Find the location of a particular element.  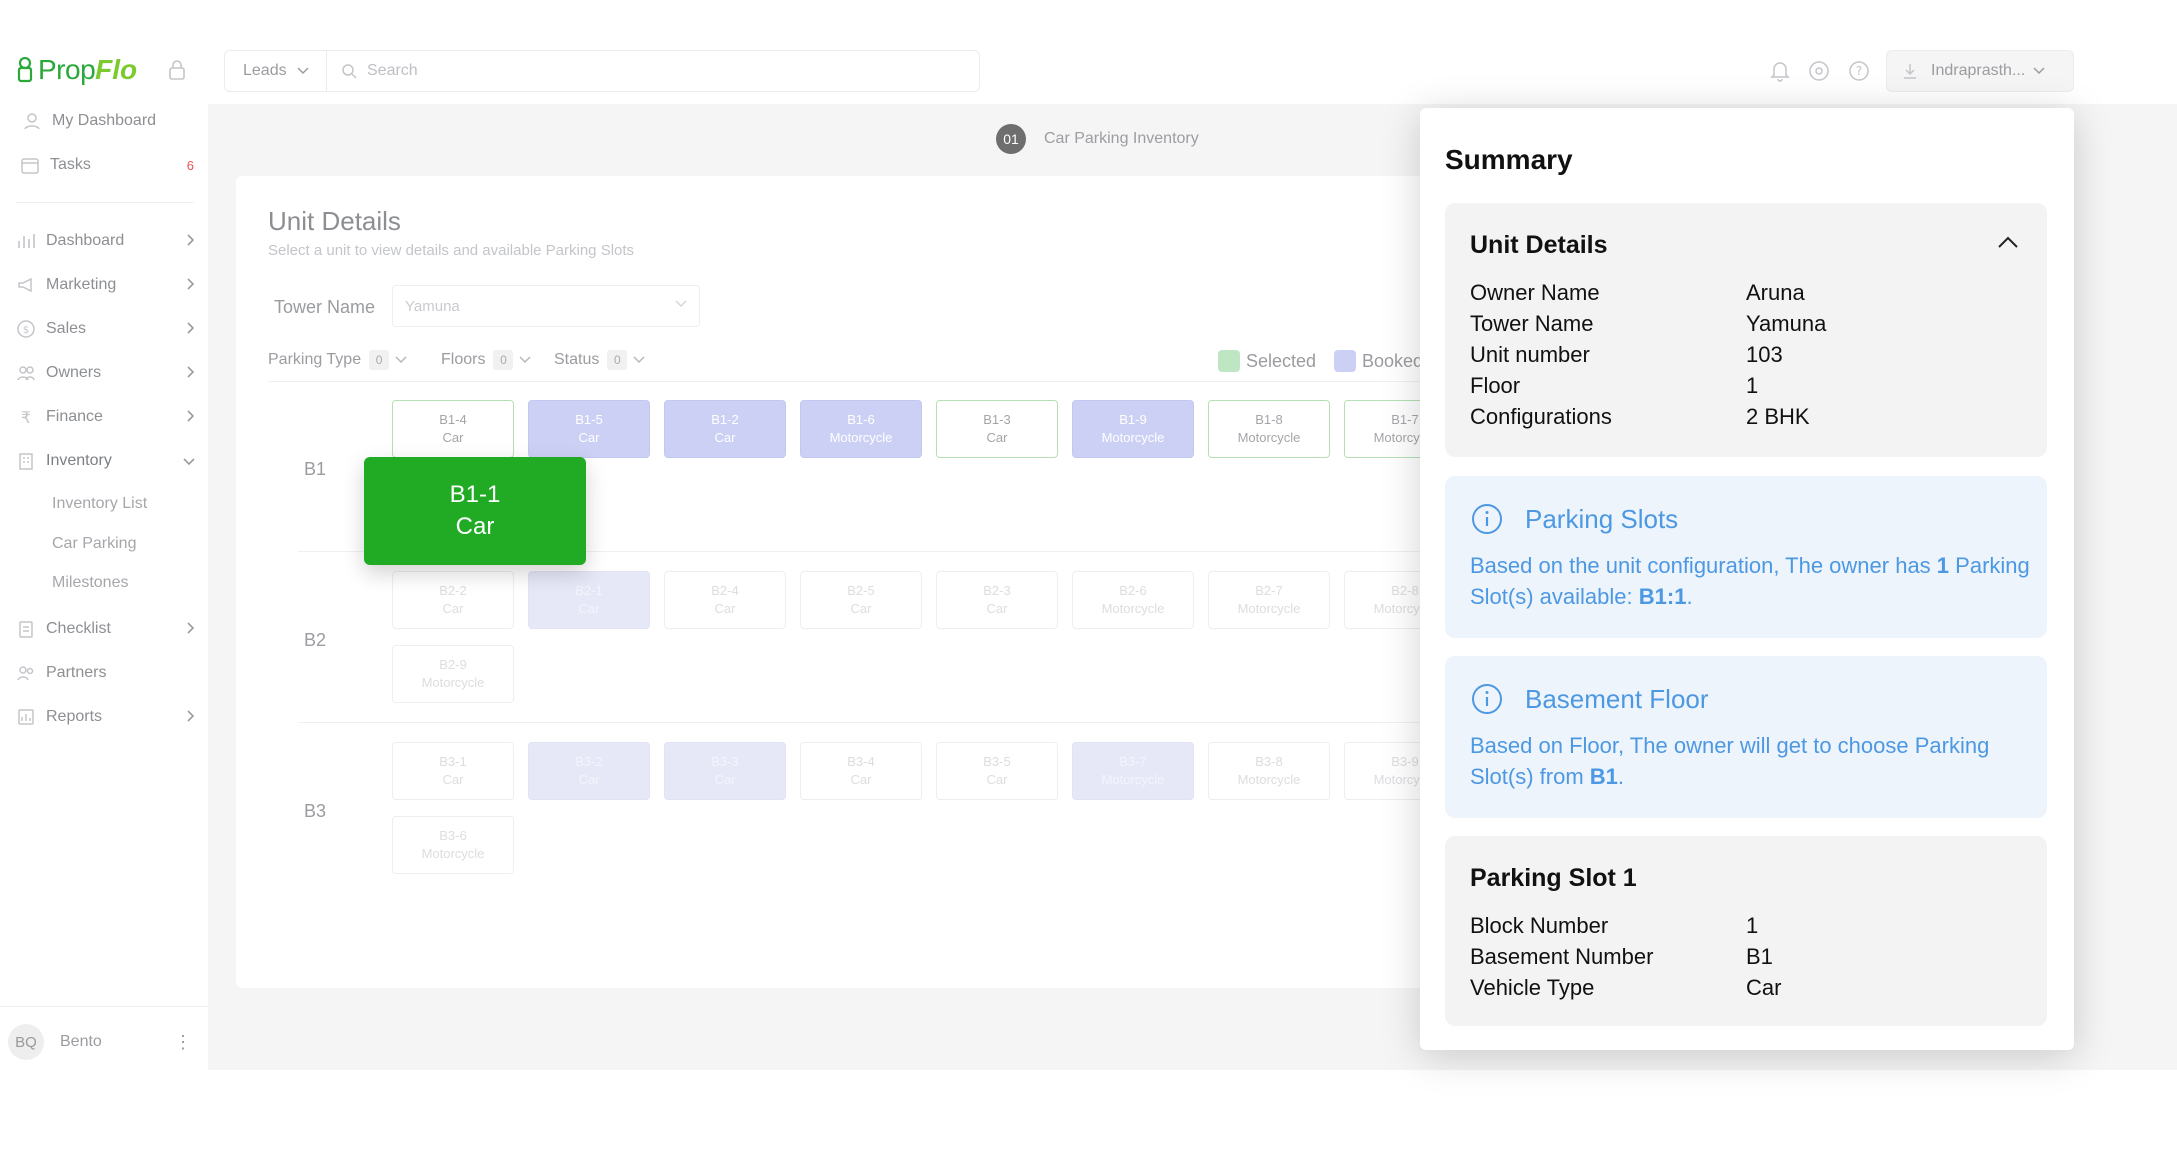

sidebar-item-reports: Reports is located at coordinates (106, 717).